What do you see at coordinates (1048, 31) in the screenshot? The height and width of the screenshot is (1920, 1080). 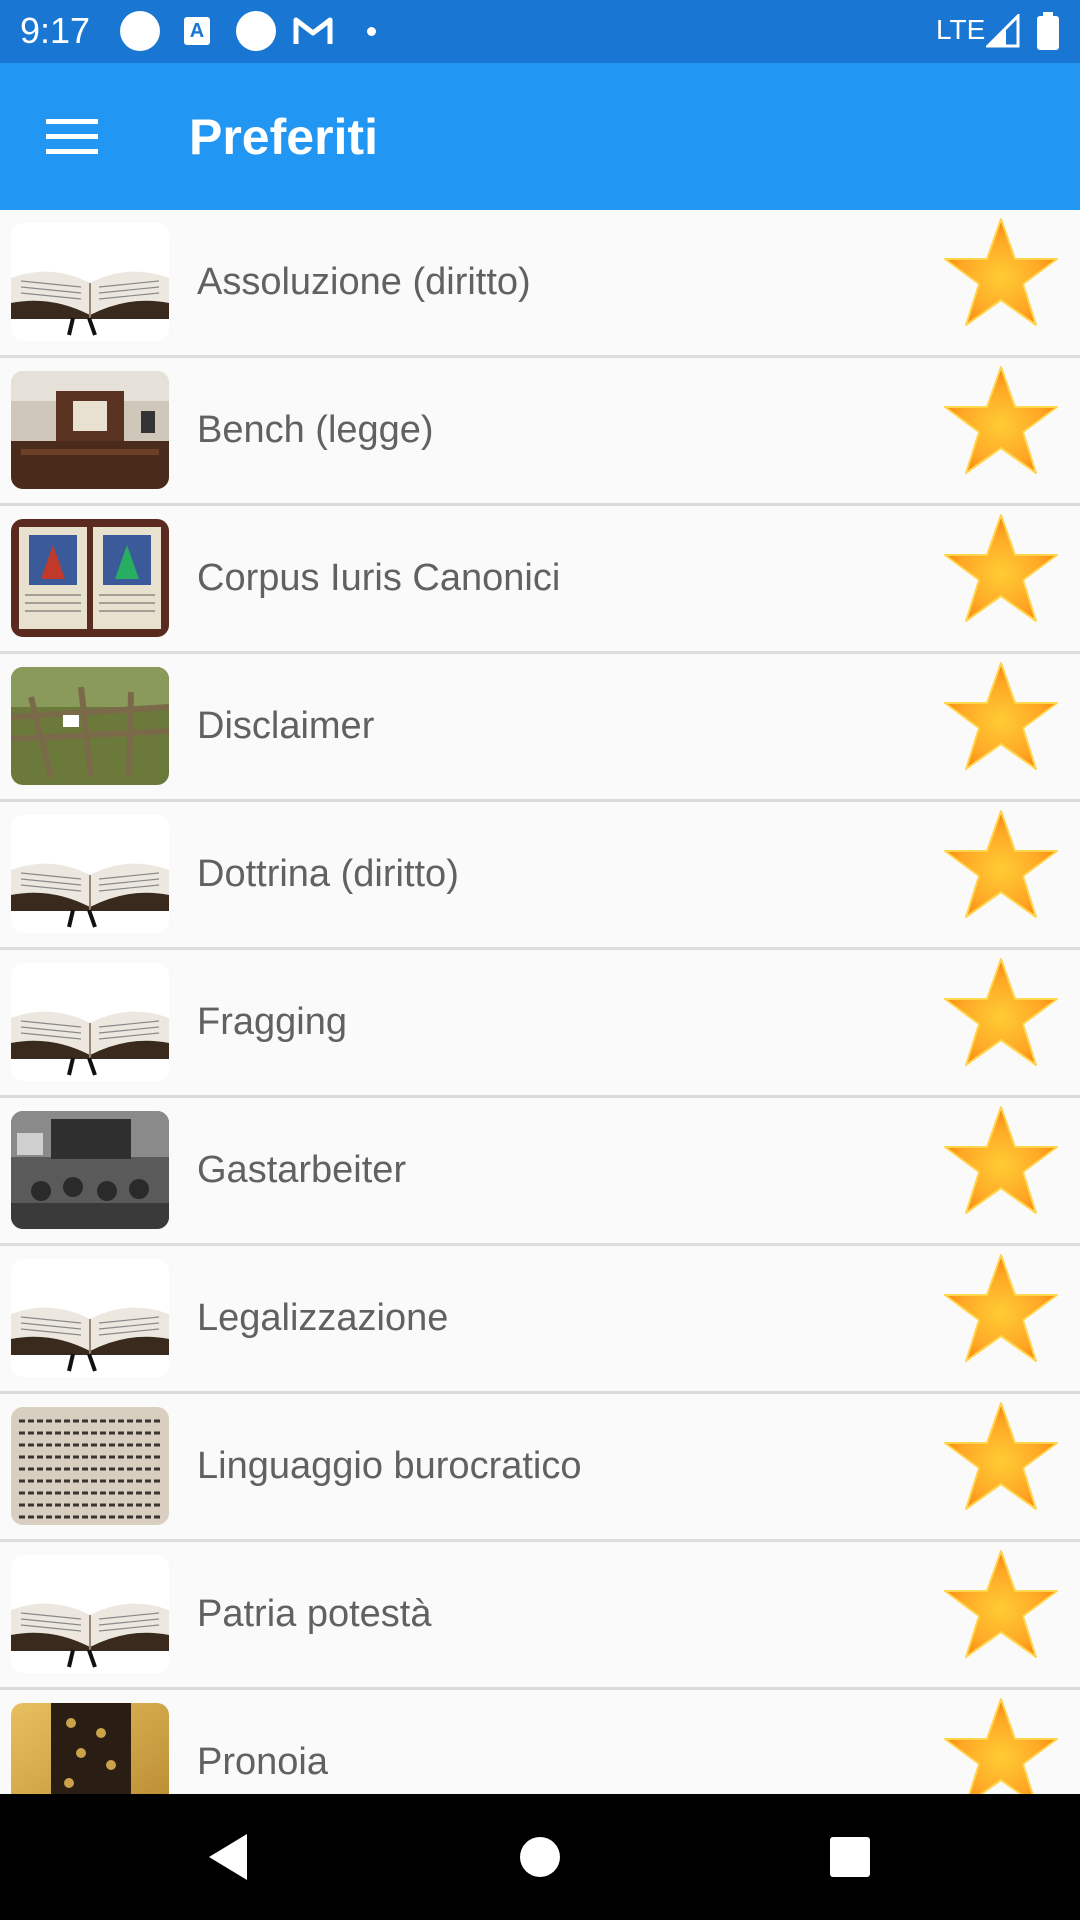 I see `battery-icon` at bounding box center [1048, 31].